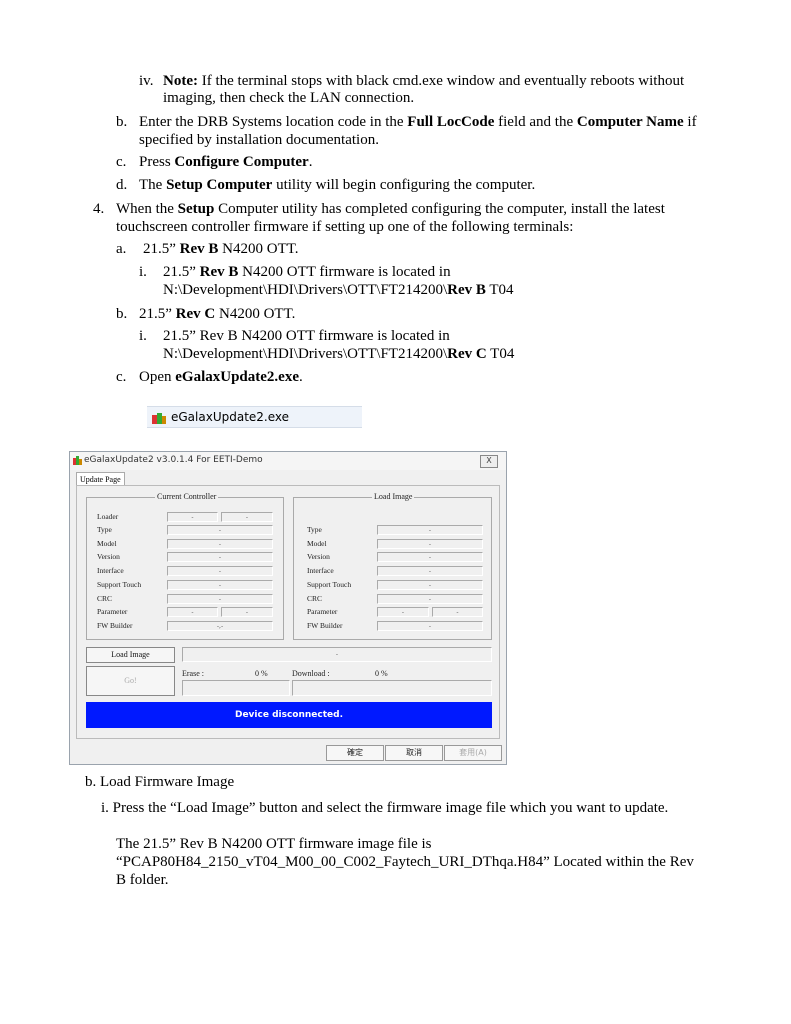 The width and height of the screenshot is (791, 1024). Describe the element at coordinates (187, 496) in the screenshot. I see `group-label: Current Controller` at that location.